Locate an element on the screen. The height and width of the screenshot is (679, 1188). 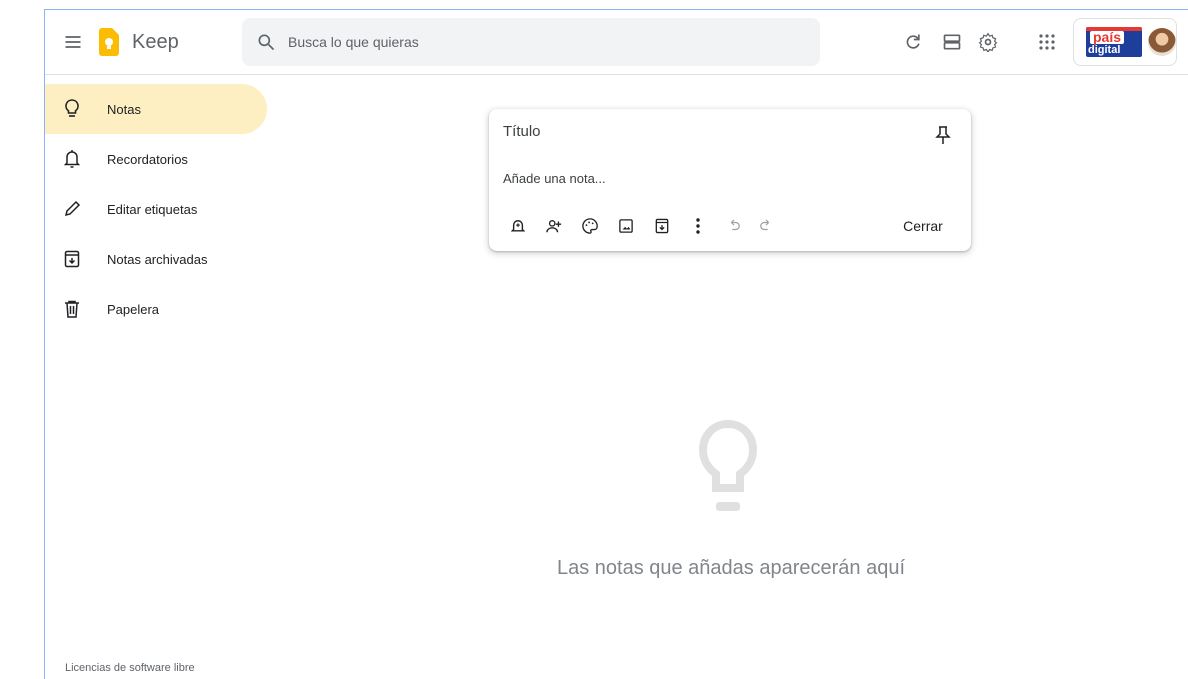
refresh-icon is located at coordinates (913, 42).